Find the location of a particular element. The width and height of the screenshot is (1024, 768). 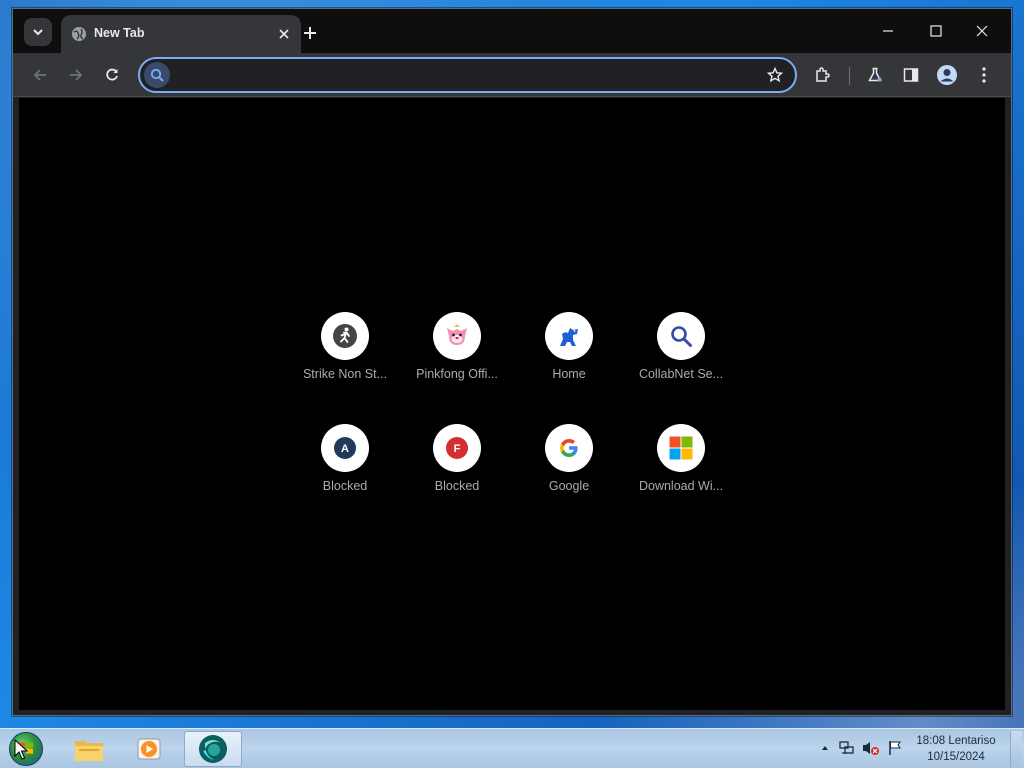

minimize-button is located at coordinates (888, 31).